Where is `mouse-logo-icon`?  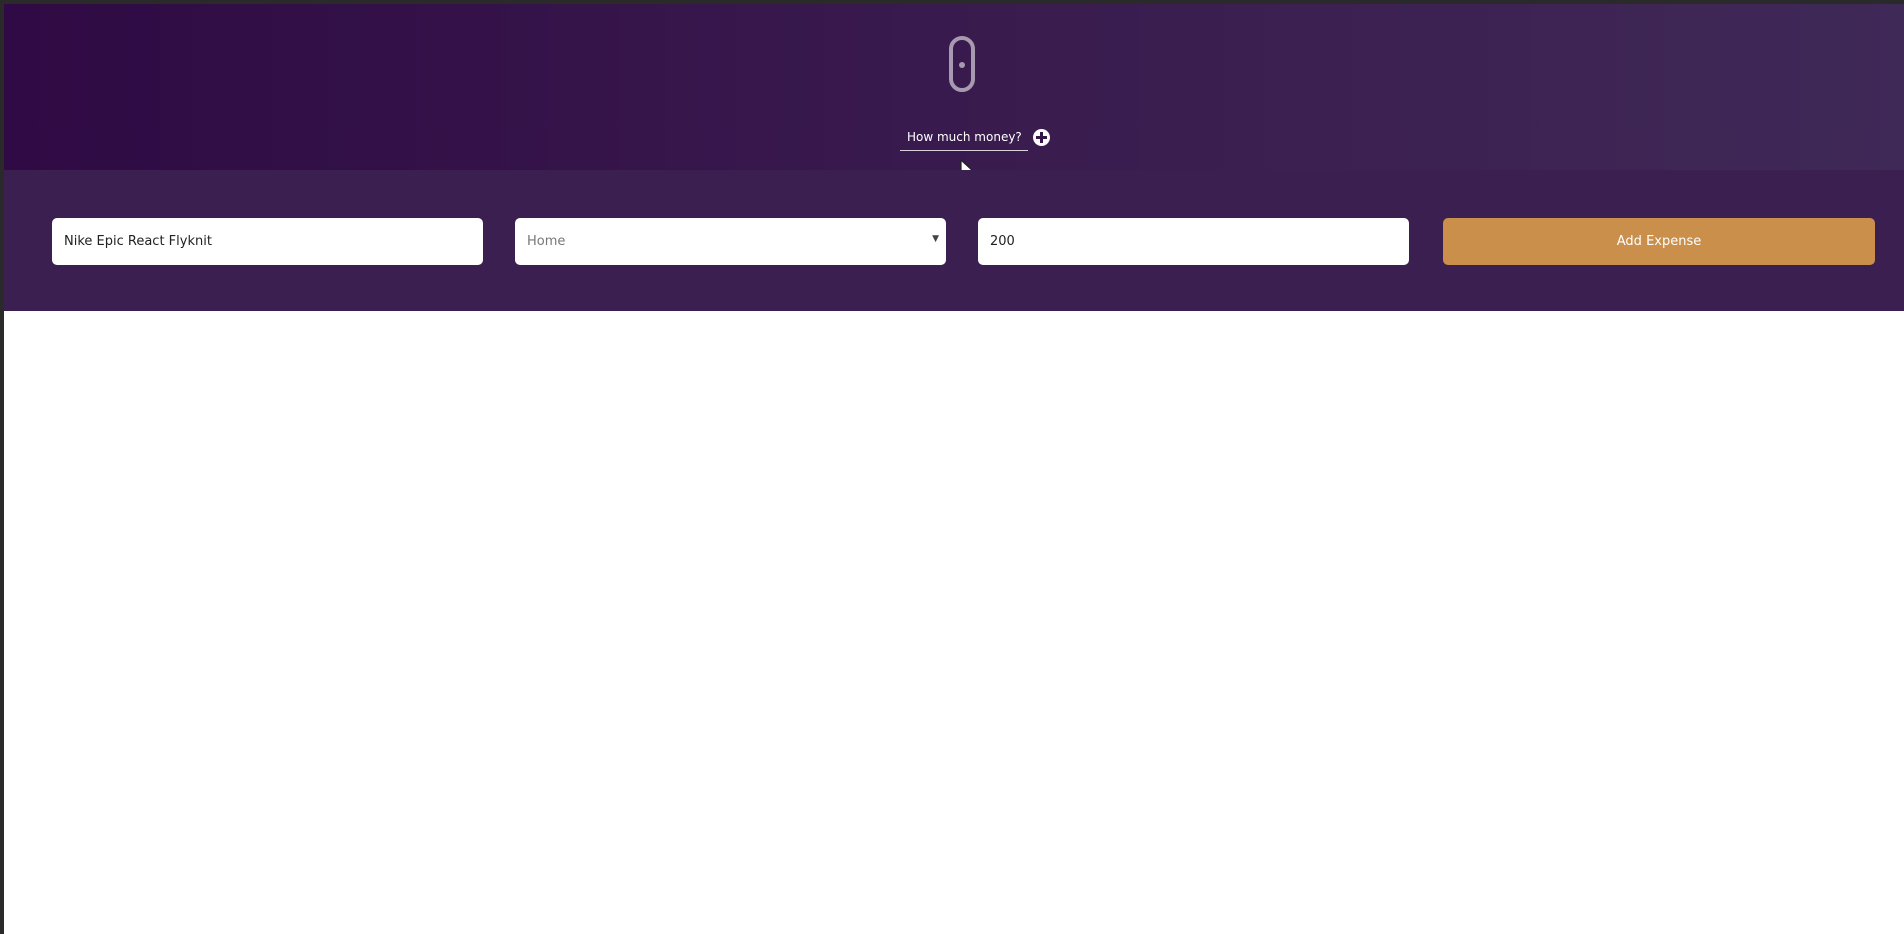
mouse-logo-icon is located at coordinates (962, 64).